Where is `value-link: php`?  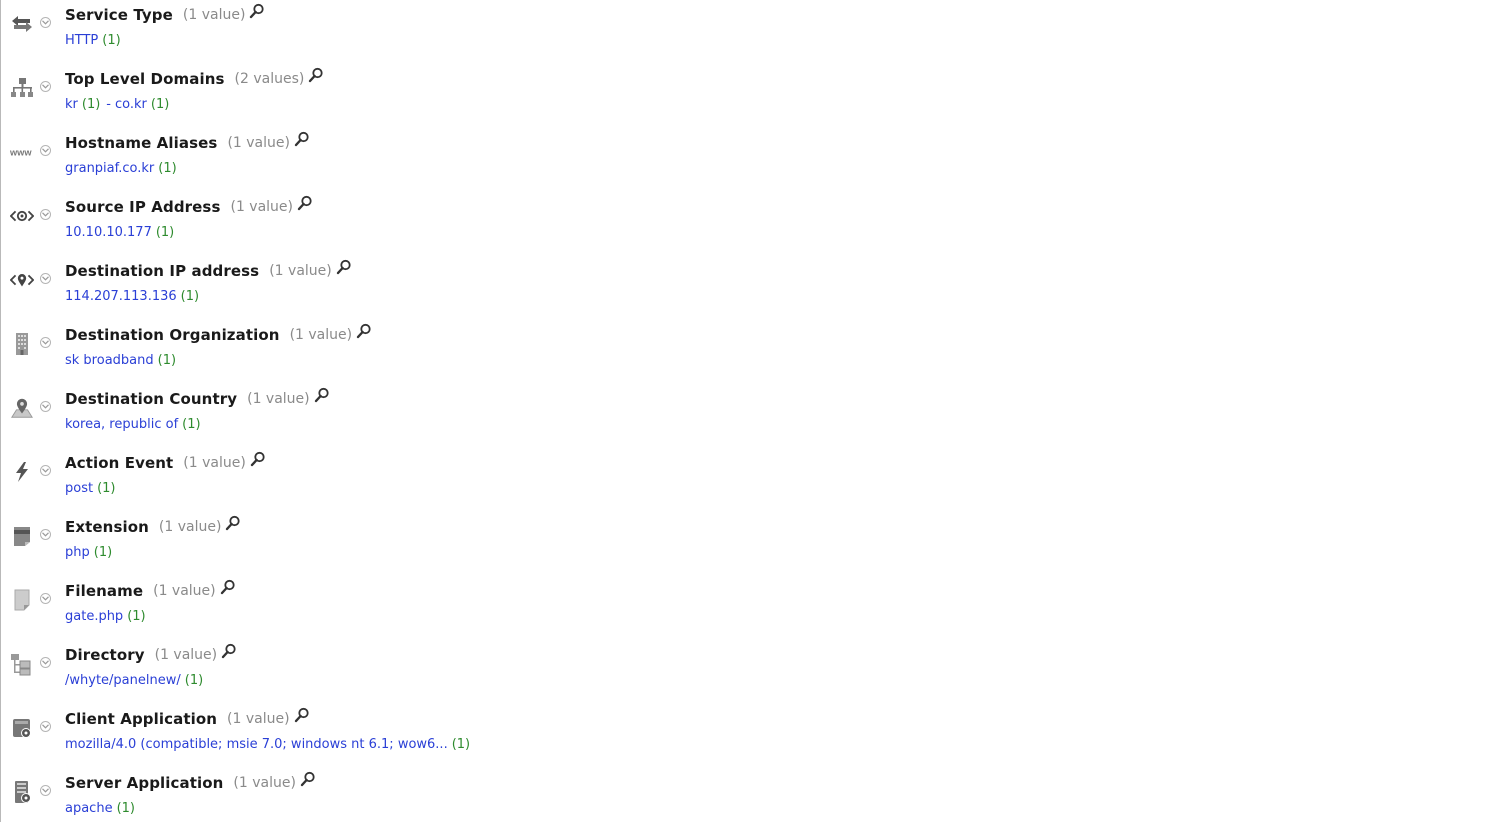 value-link: php is located at coordinates (77, 552).